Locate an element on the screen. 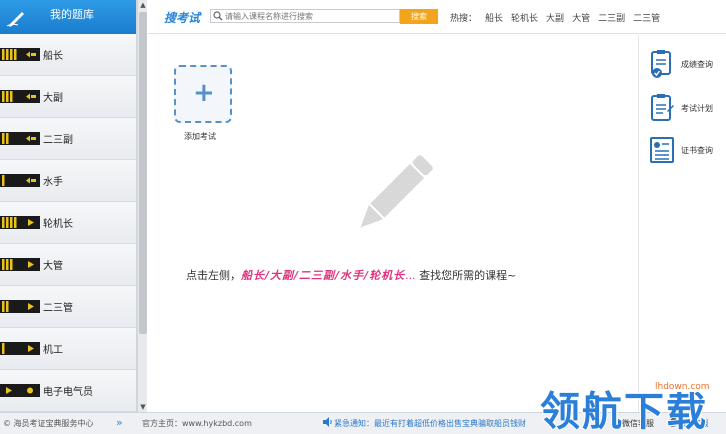 This screenshot has height=434, width=726. copyright-text: © 海员考证宝典服务中心 is located at coordinates (48, 423).